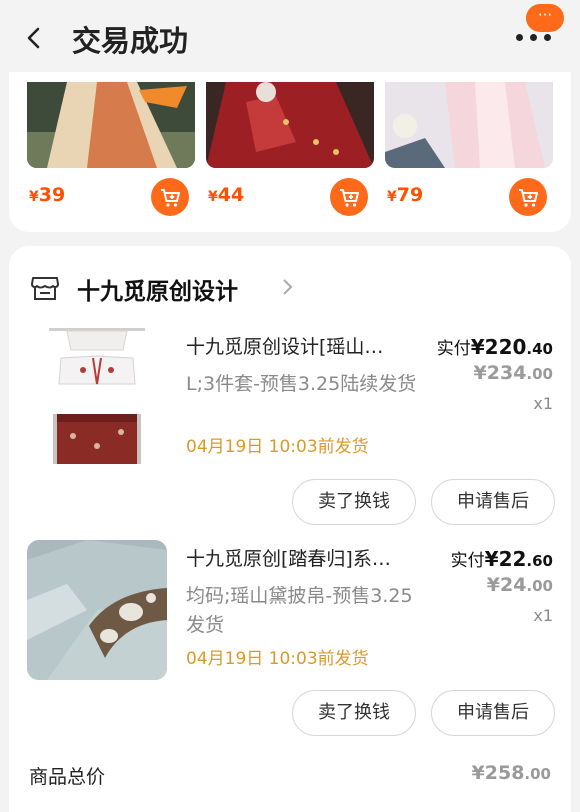 Image resolution: width=580 pixels, height=812 pixels. What do you see at coordinates (511, 773) in the screenshot?
I see `total-value: ¥258.00` at bounding box center [511, 773].